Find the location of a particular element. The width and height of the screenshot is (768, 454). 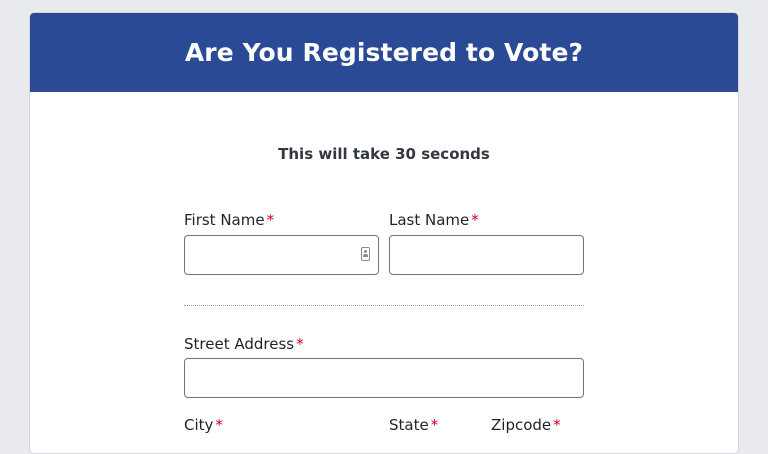

street-address-input is located at coordinates (384, 378).